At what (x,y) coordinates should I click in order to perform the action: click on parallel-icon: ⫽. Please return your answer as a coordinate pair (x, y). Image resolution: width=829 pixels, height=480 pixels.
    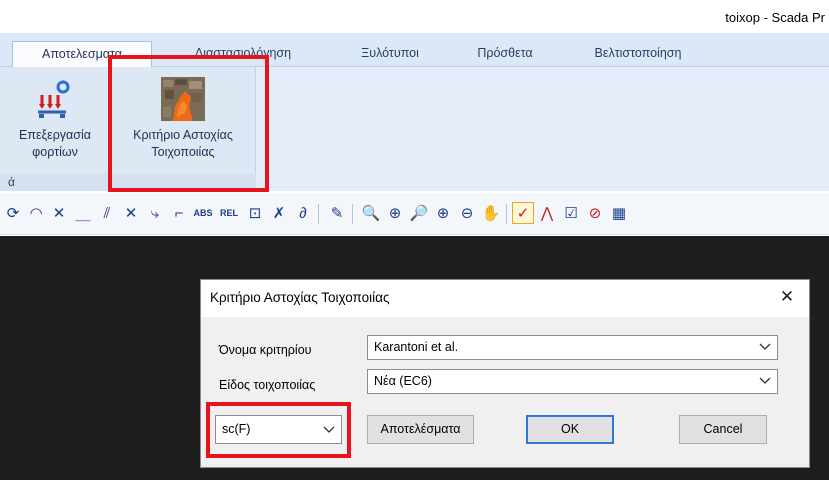
    Looking at the image, I should click on (107, 213).